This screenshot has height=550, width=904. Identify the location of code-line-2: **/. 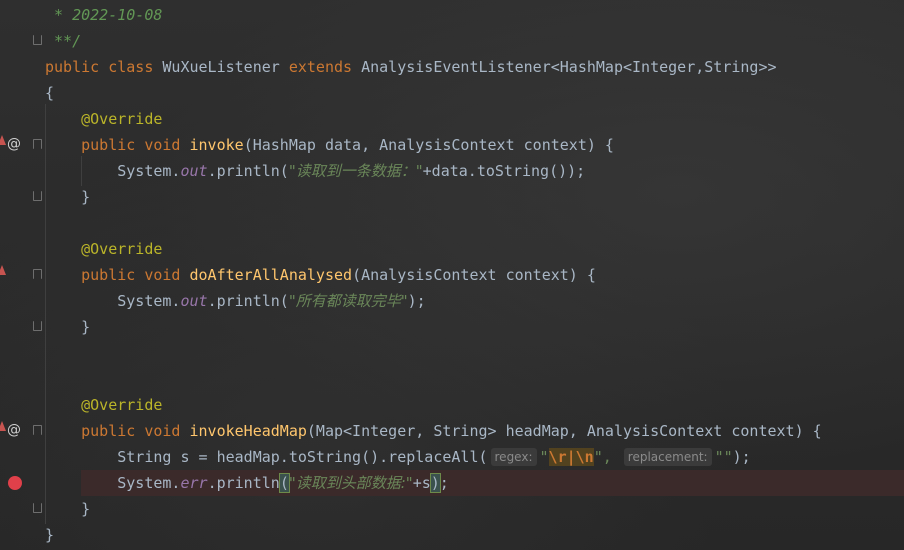
(63, 41).